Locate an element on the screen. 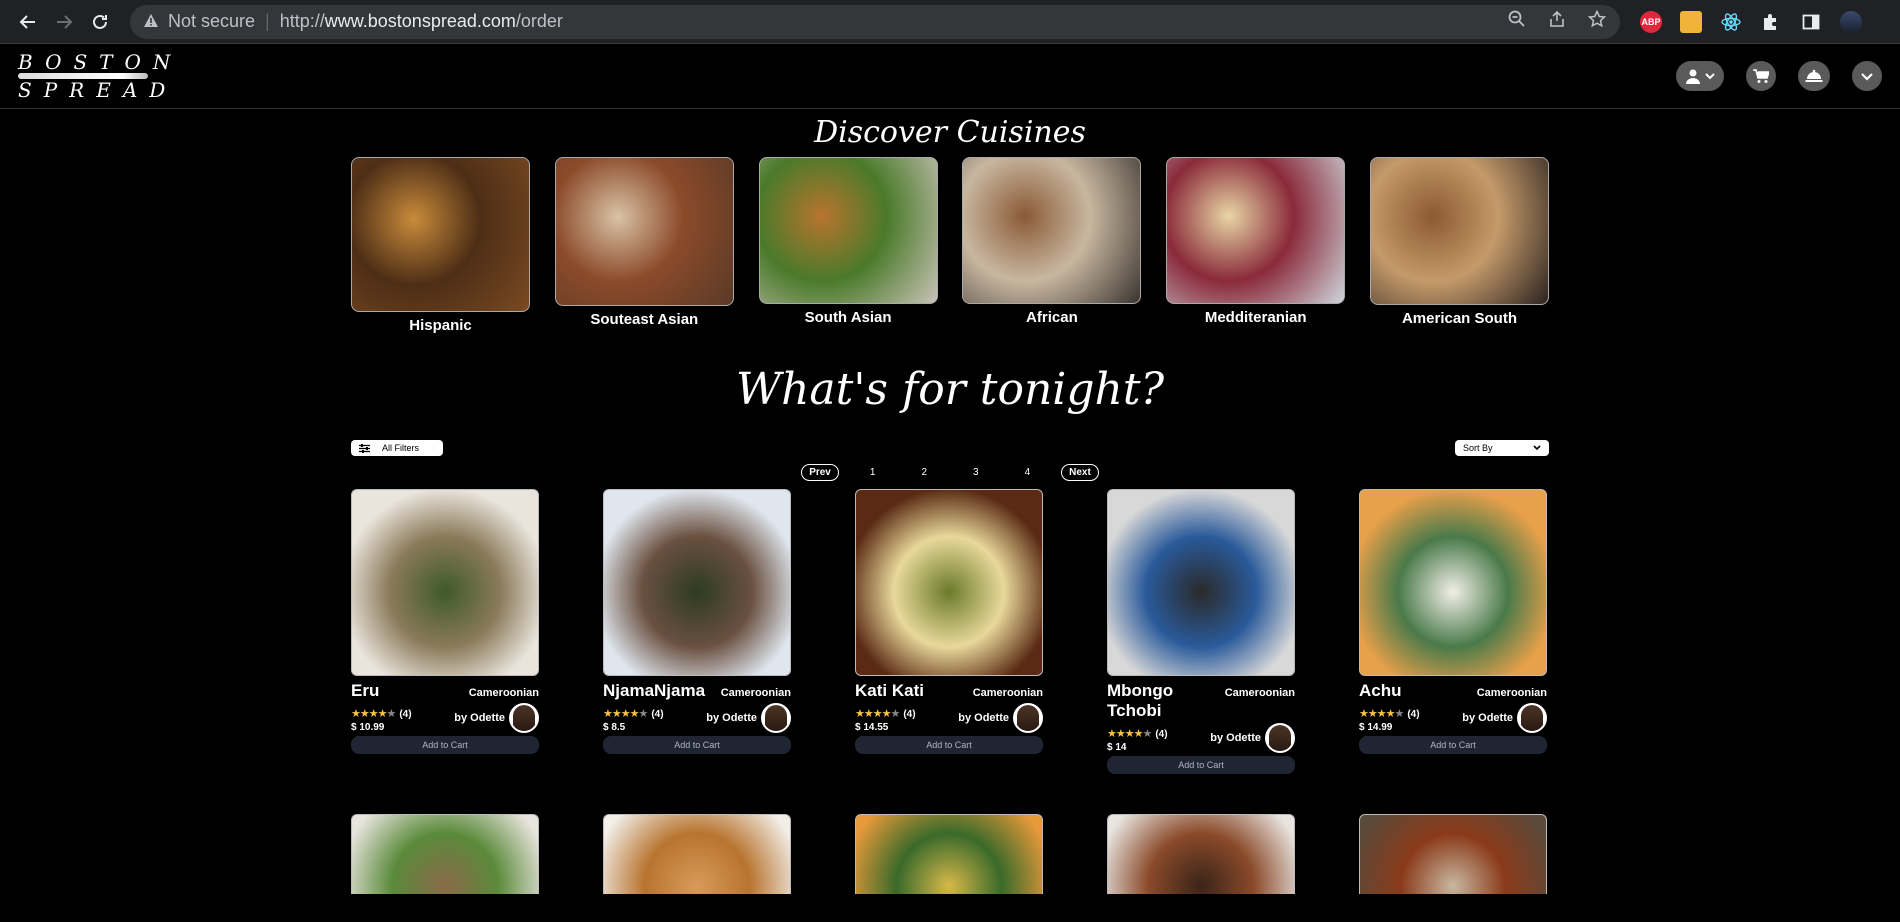 The image size is (1900, 922). page-2-link: 2 is located at coordinates (924, 472).